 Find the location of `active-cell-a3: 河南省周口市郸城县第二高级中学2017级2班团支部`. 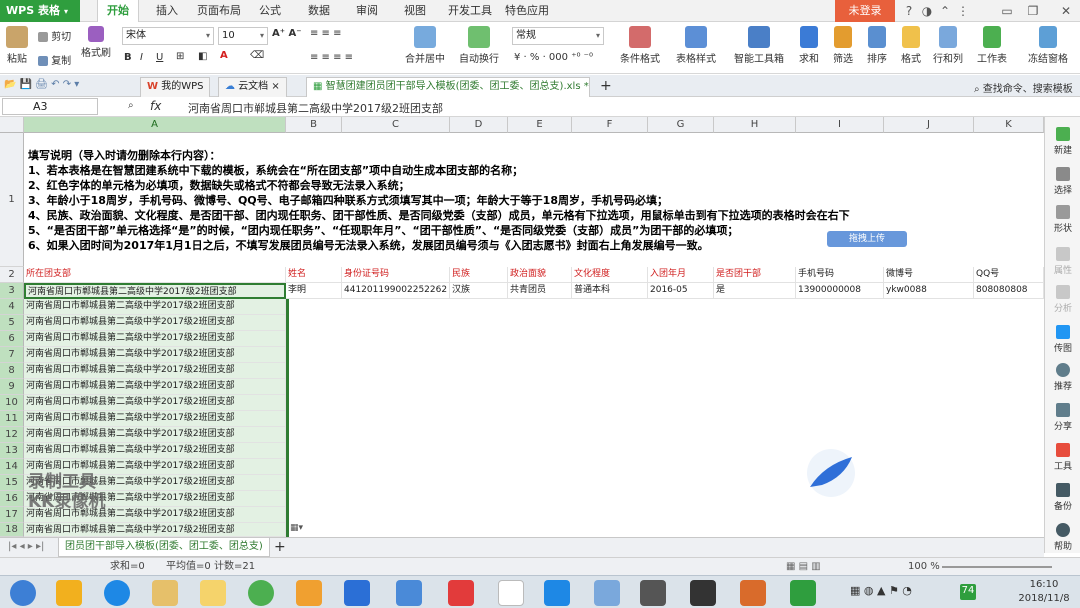

active-cell-a3: 河南省周口市郸城县第二高级中学2017级2班团支部 is located at coordinates (155, 291).